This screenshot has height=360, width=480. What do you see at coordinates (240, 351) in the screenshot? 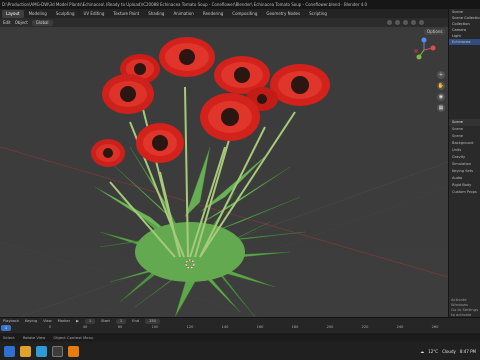
I see `windows-taskbar: ☁ 12°C Cloudy 8:47 PM` at bounding box center [240, 351].